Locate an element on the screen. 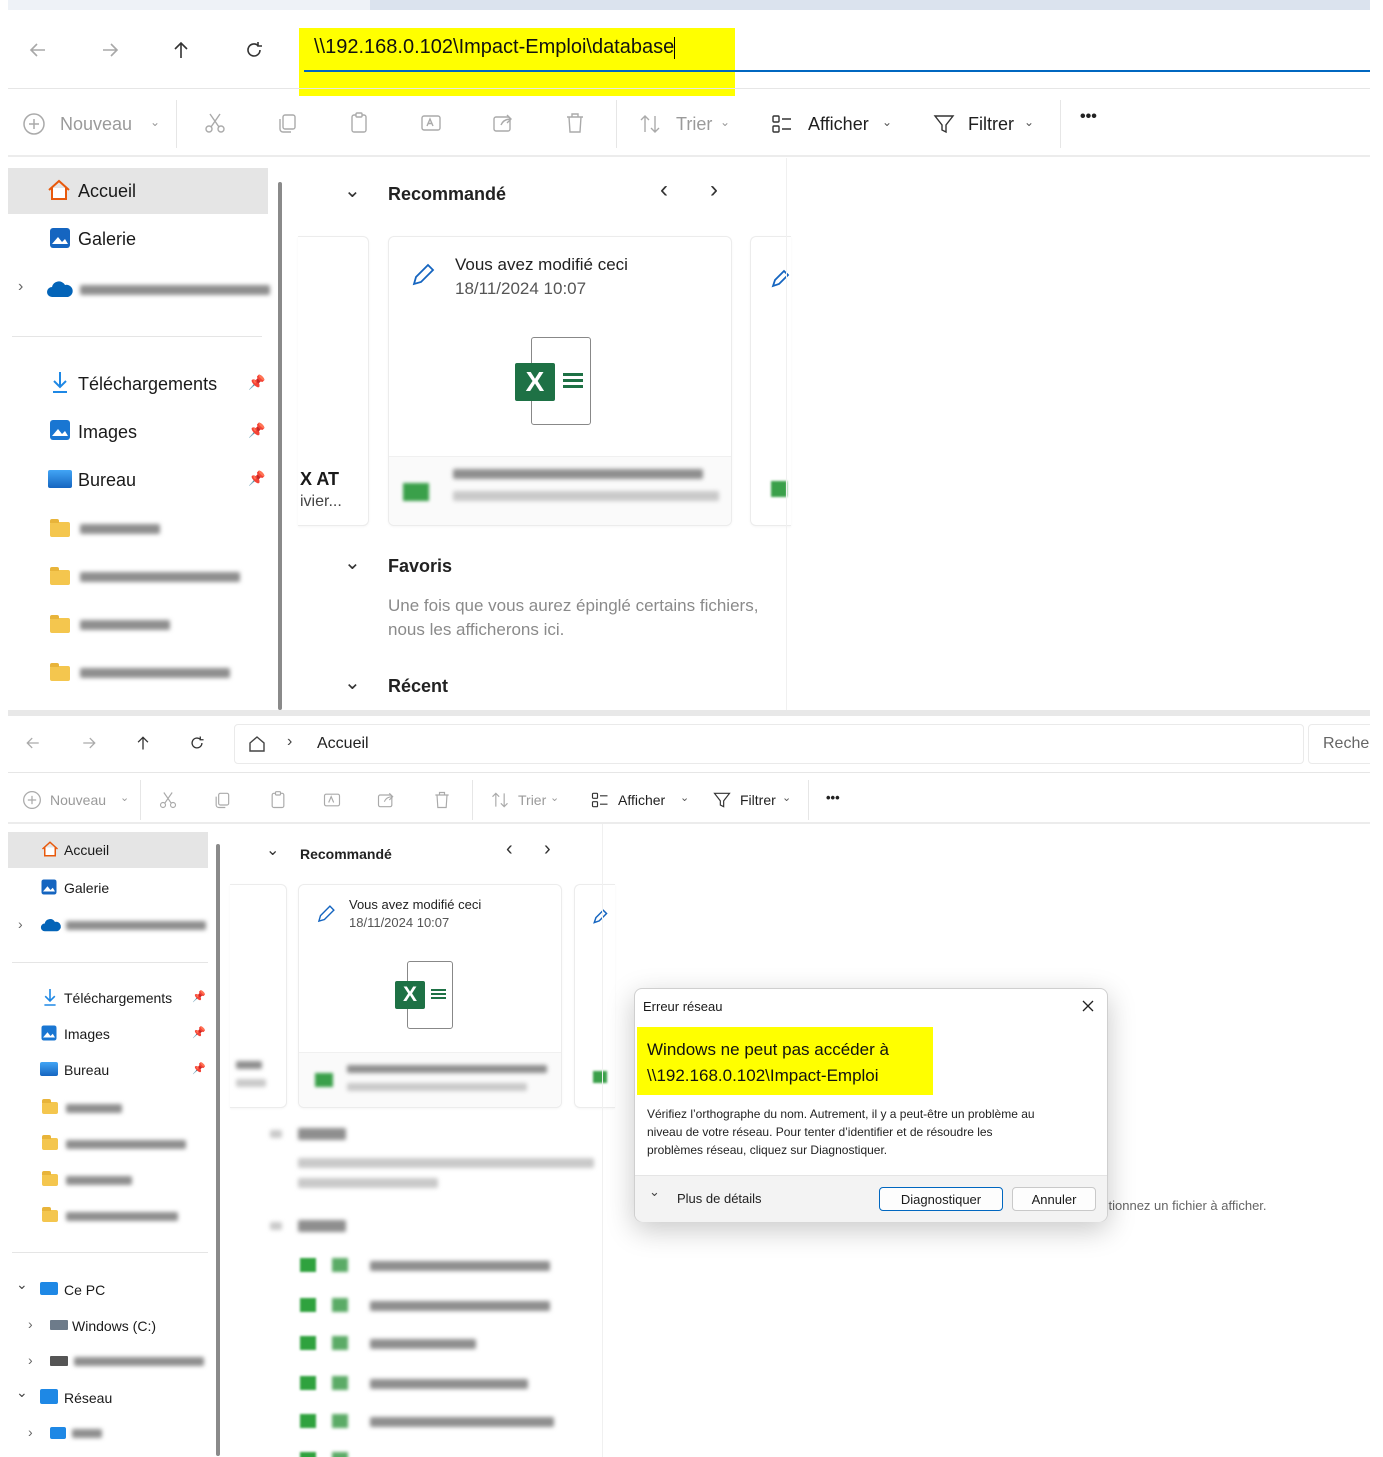  breadcrumb: Accueil is located at coordinates (343, 744).